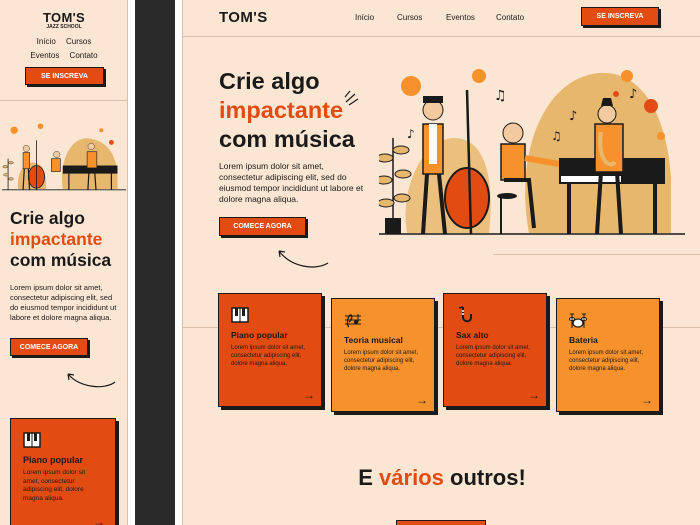  Describe the element at coordinates (532, 152) in the screenshot. I see `jazz-band-illustration: ♫ ♪ ♪ ♪ ♫` at that location.